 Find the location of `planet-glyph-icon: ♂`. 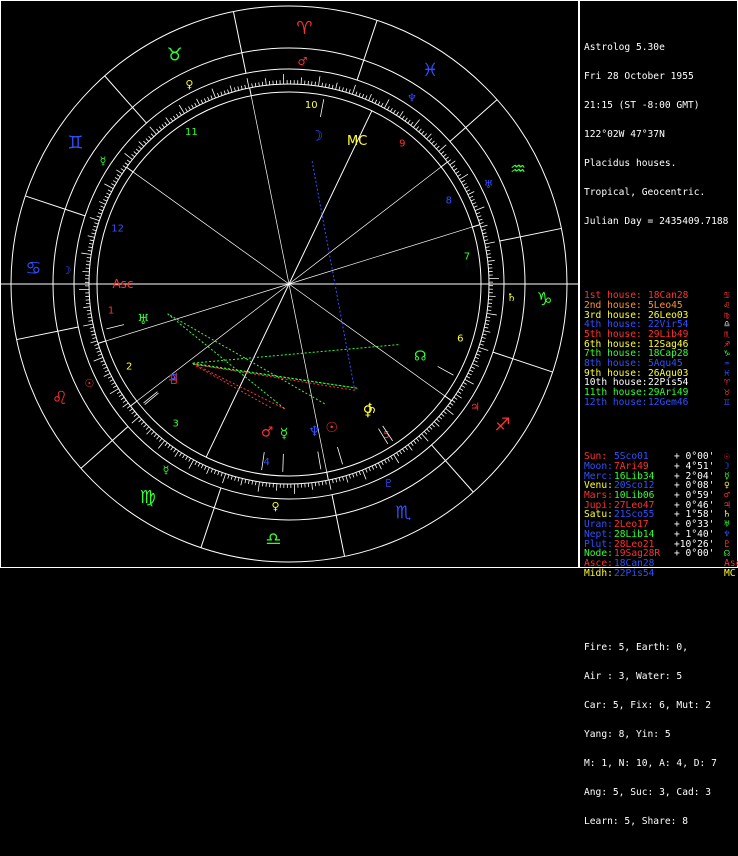

planet-glyph-icon: ♂ is located at coordinates (267, 432).